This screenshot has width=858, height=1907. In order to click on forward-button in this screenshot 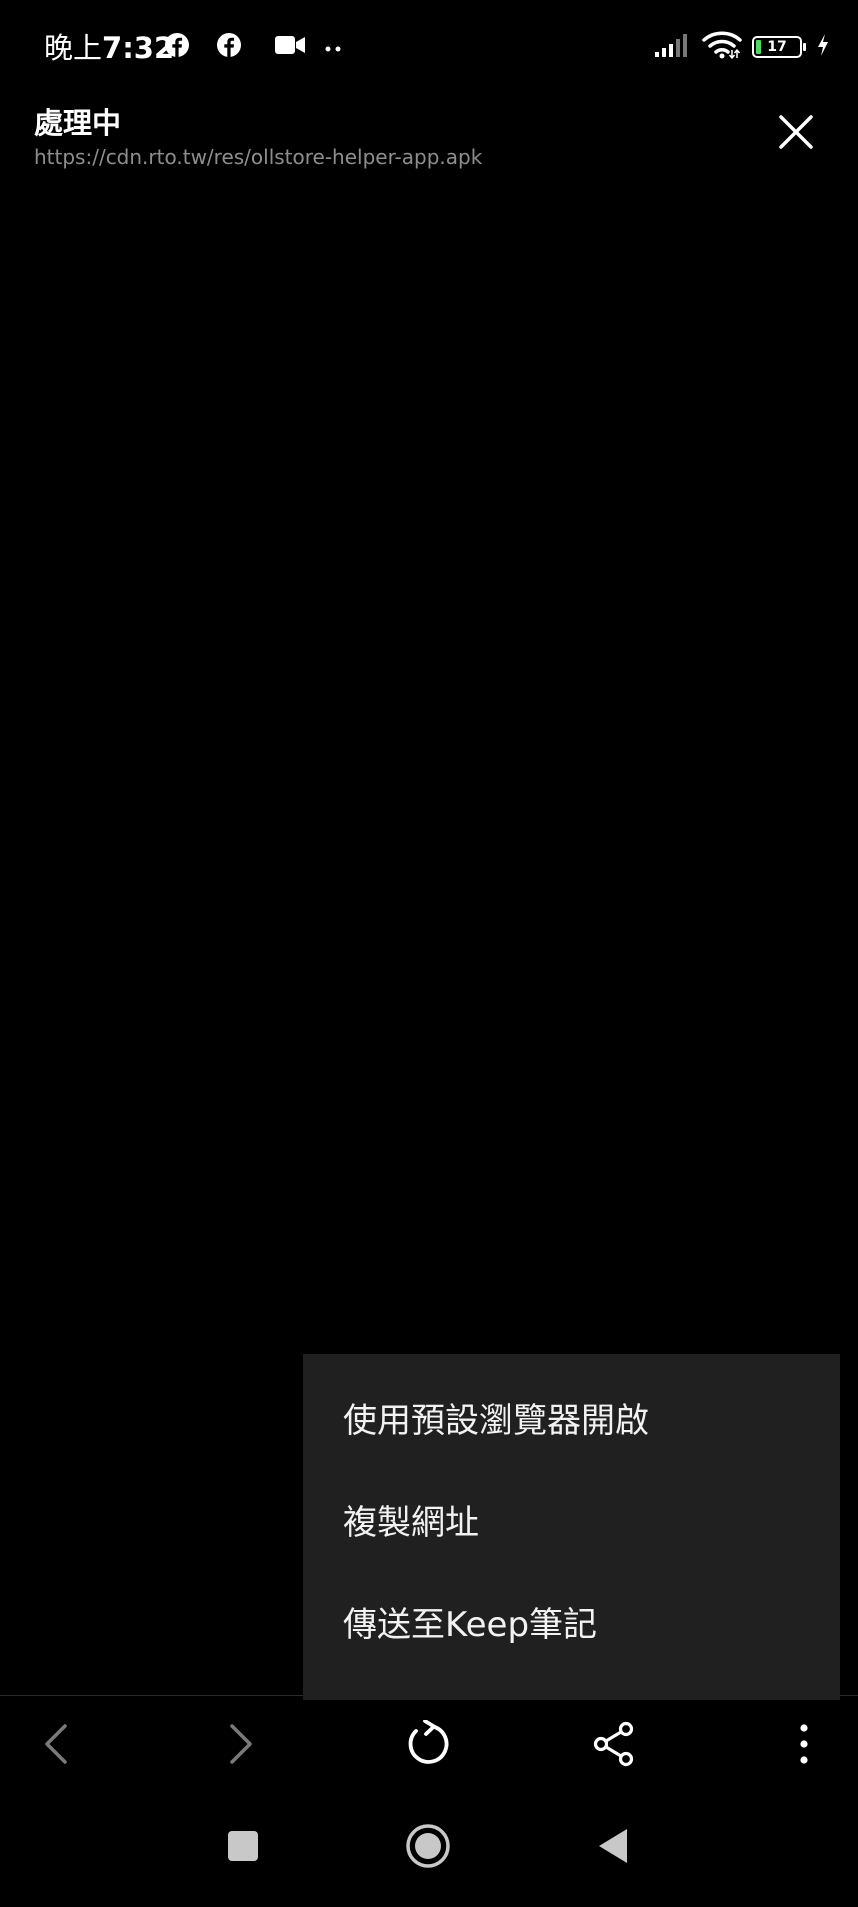, I will do `click(241, 1746)`.